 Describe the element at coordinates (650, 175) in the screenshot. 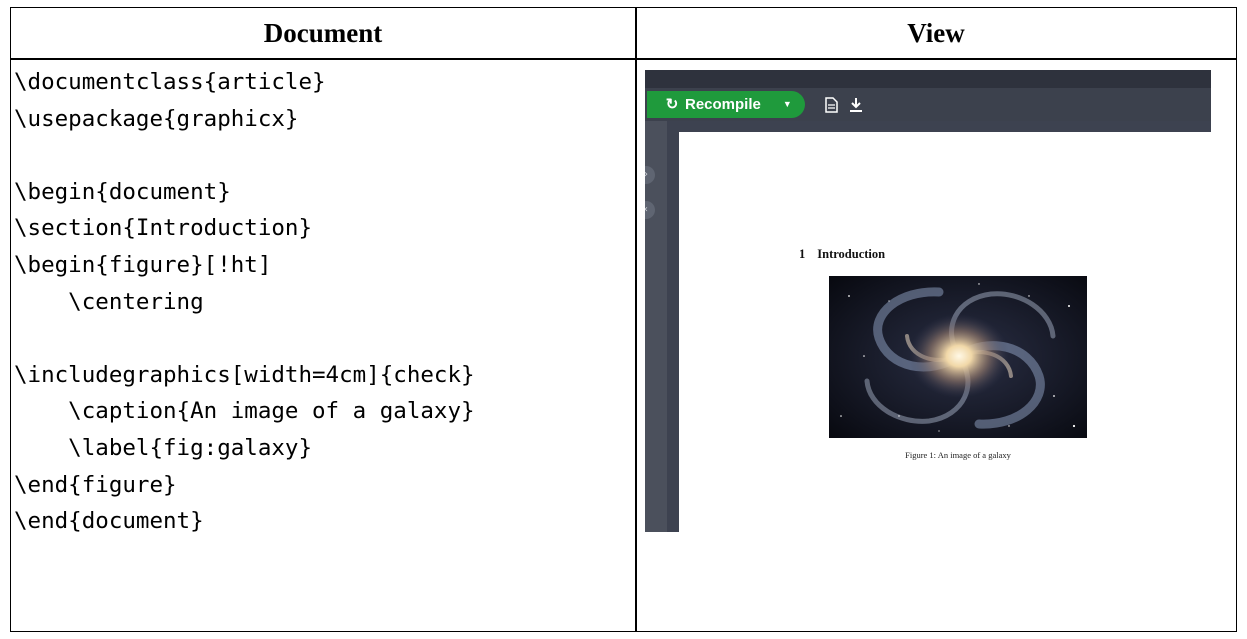

I see `chevron-right-icon: ›` at that location.